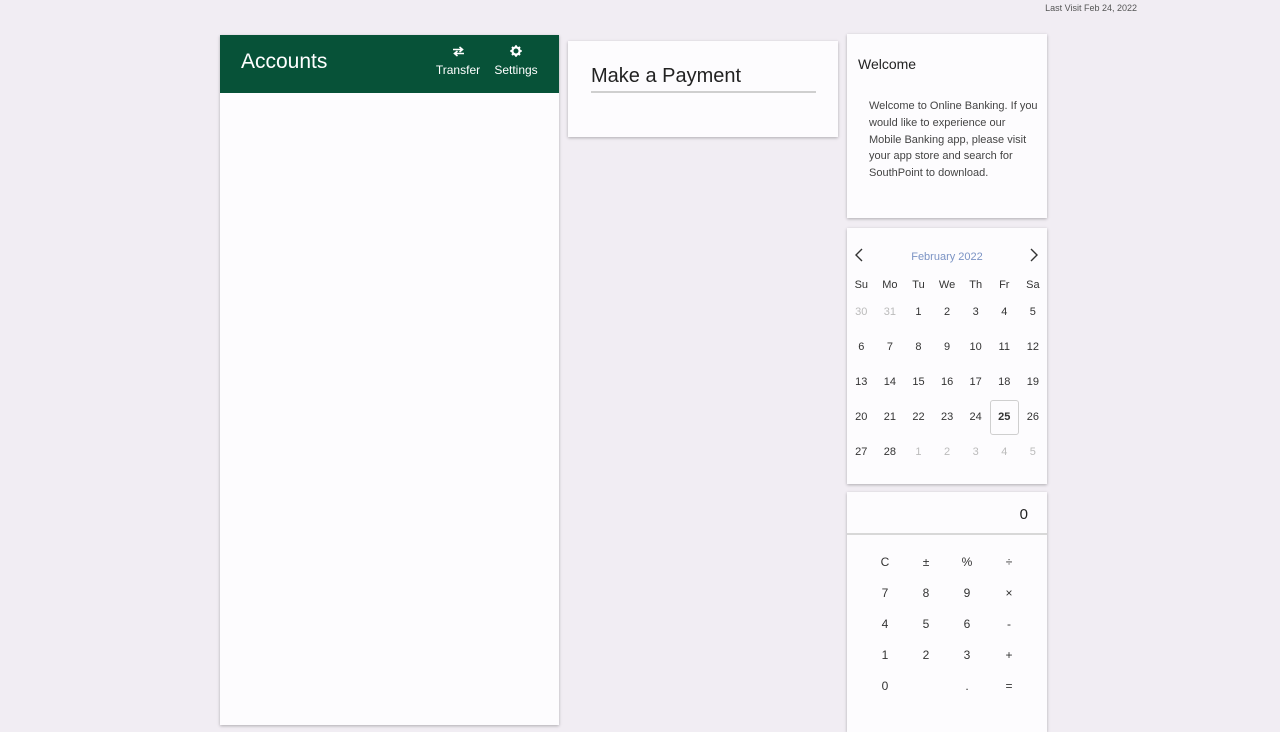 The image size is (1280, 732). What do you see at coordinates (1004, 347) in the screenshot?
I see `calendar-day: 11` at bounding box center [1004, 347].